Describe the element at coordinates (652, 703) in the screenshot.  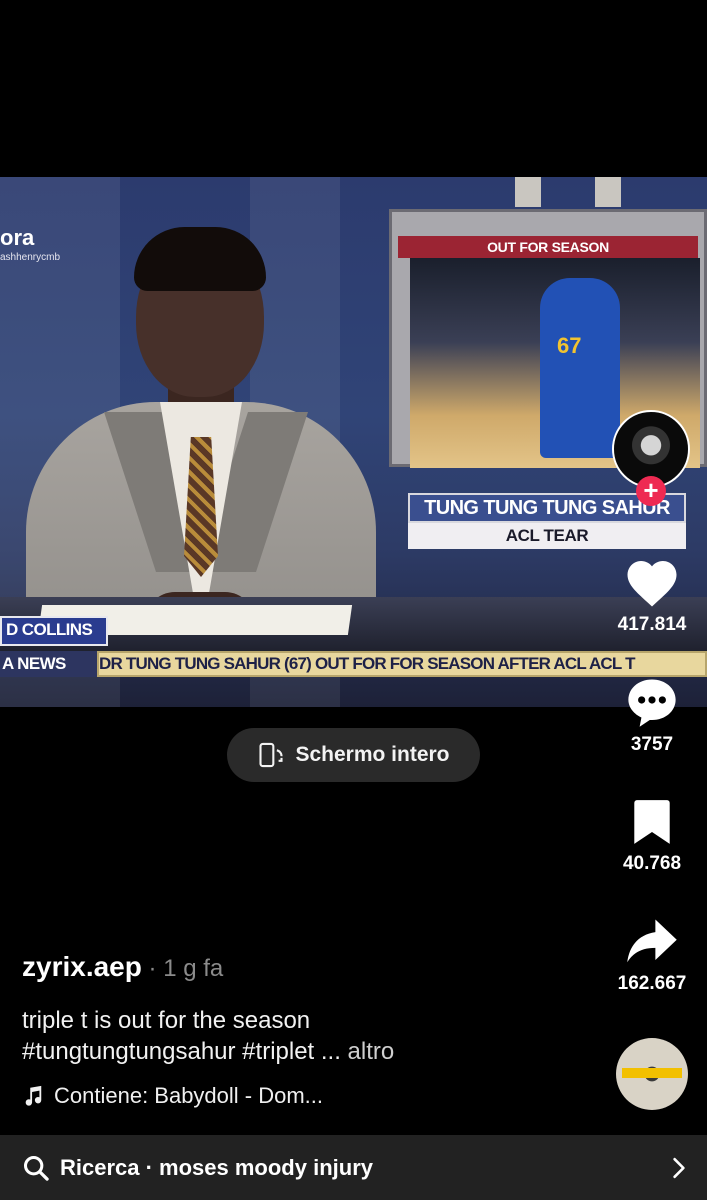
I see `comment-bubble-icon` at that location.